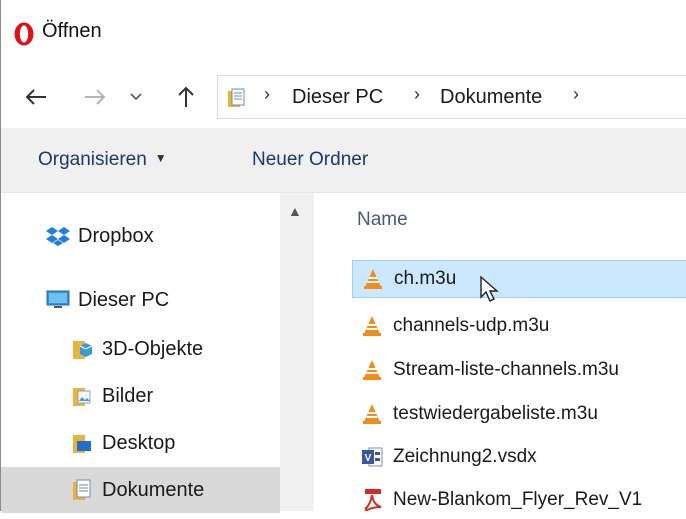  What do you see at coordinates (82, 349) in the screenshot?
I see `3d-objects-folder-icon` at bounding box center [82, 349].